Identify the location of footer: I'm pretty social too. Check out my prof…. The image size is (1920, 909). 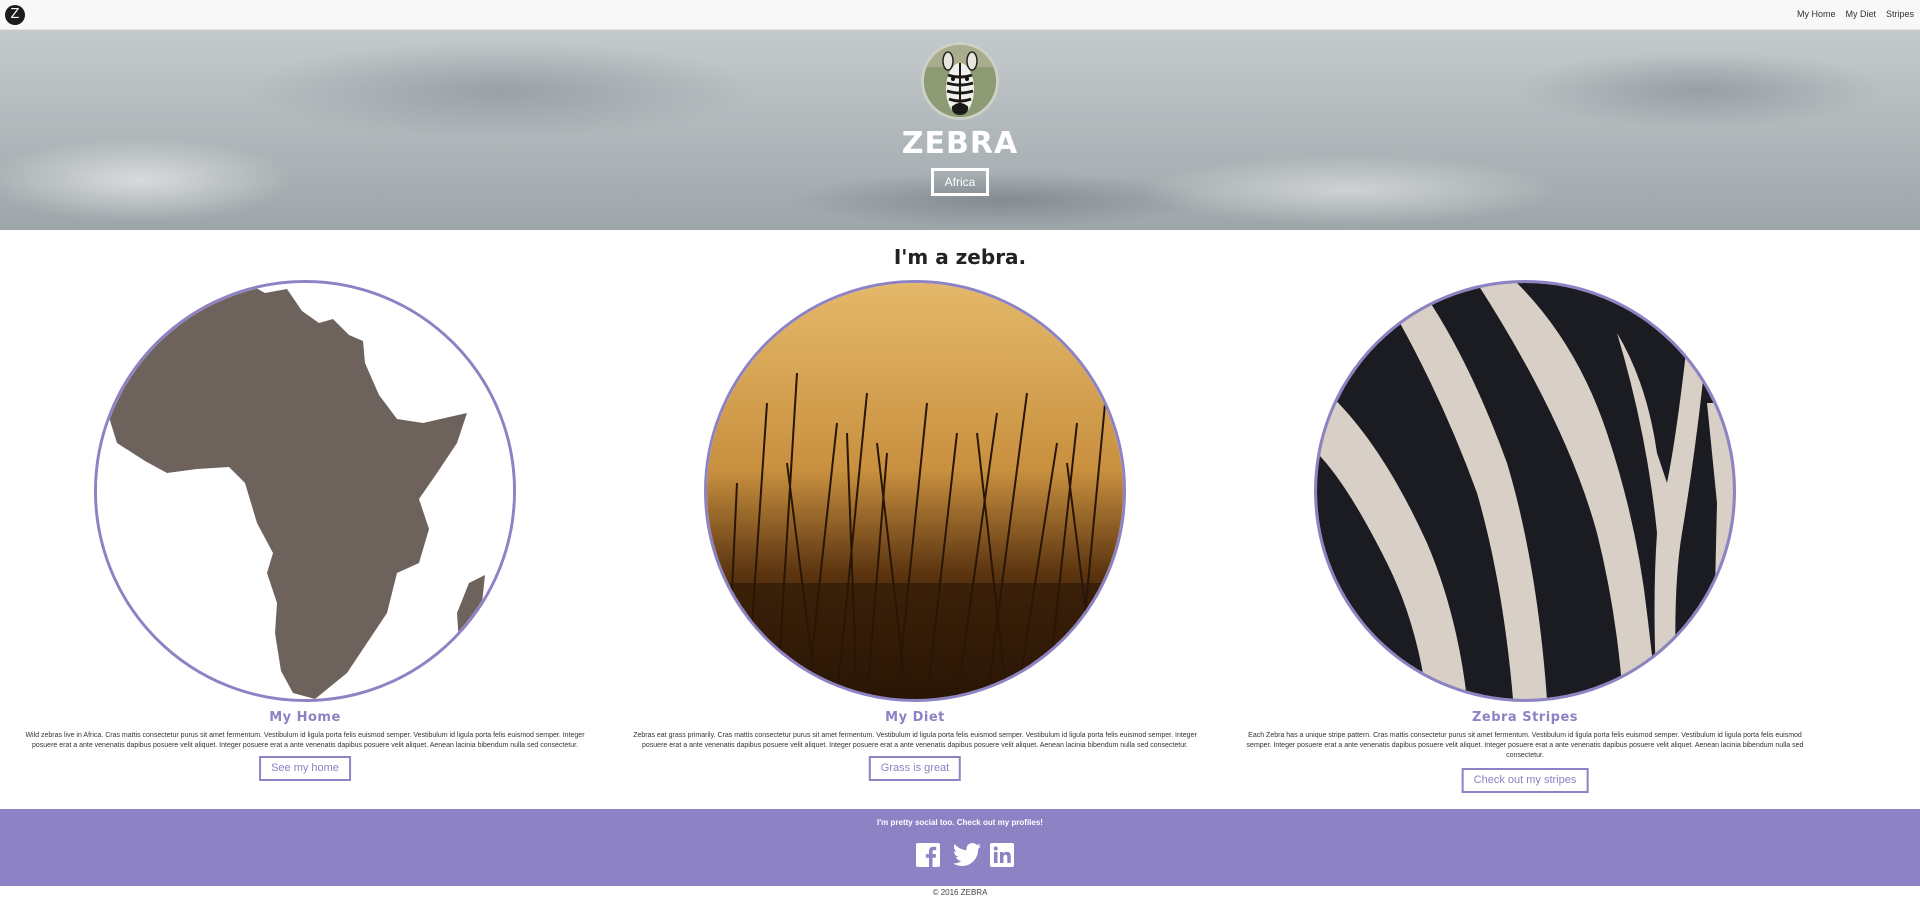
(960, 847).